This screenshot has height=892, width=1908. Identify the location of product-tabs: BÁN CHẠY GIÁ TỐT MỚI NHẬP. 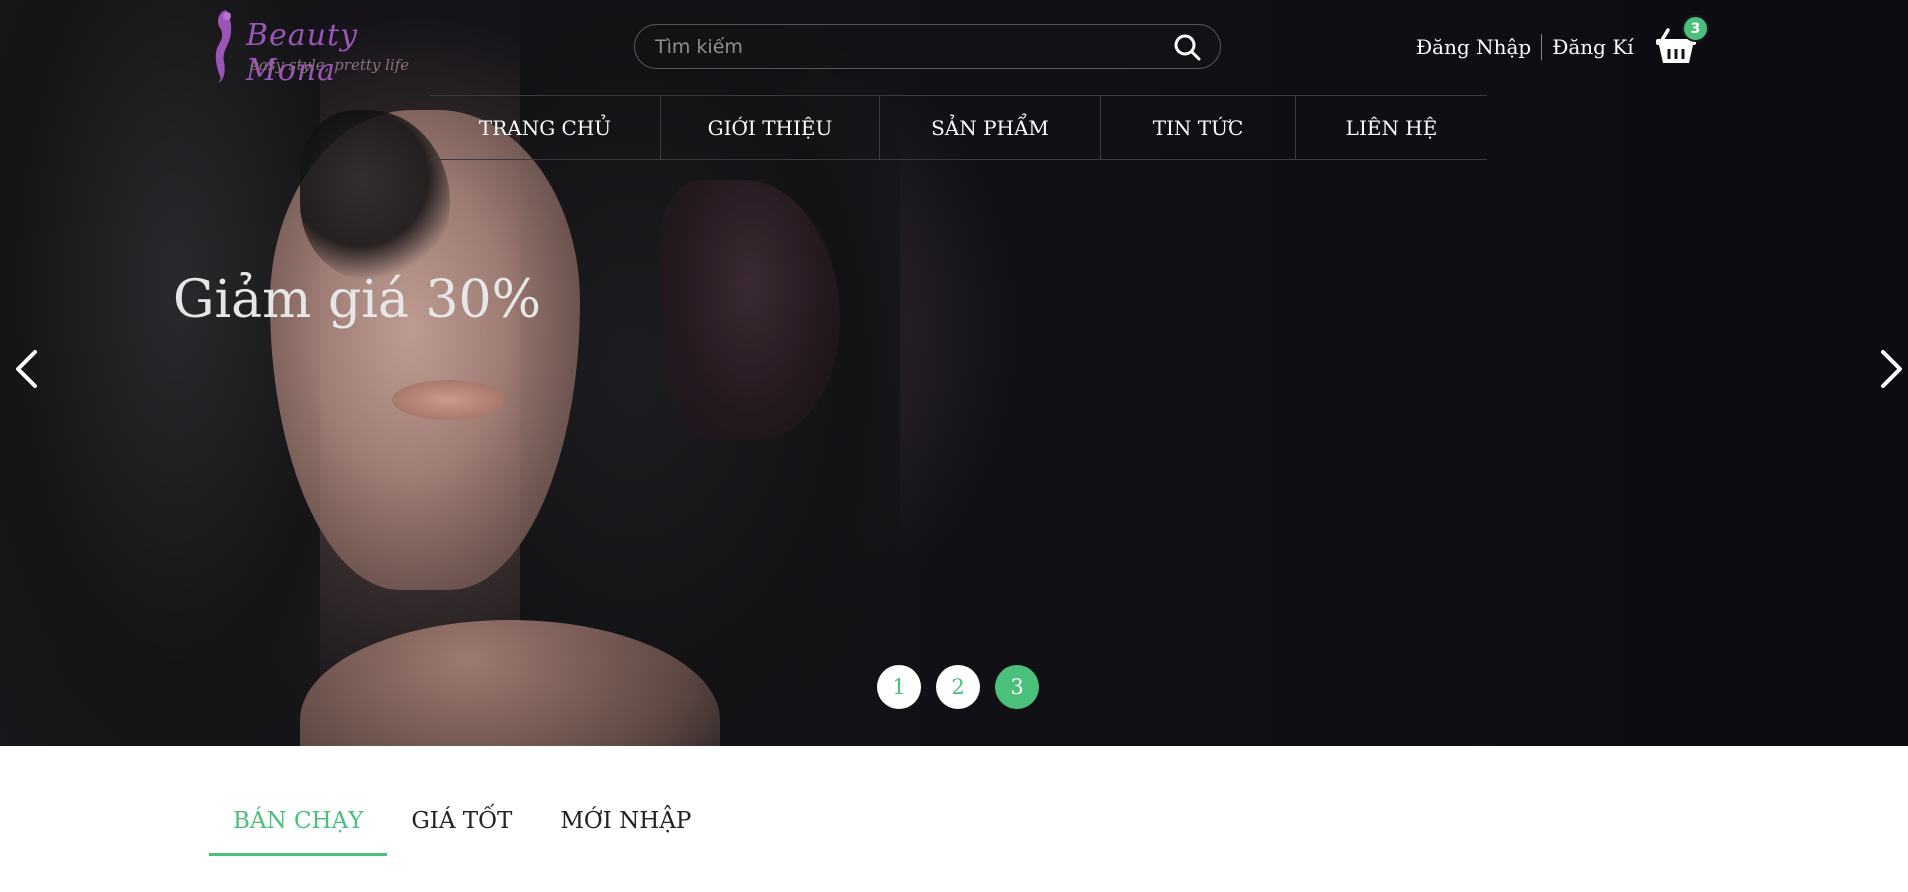
(462, 832).